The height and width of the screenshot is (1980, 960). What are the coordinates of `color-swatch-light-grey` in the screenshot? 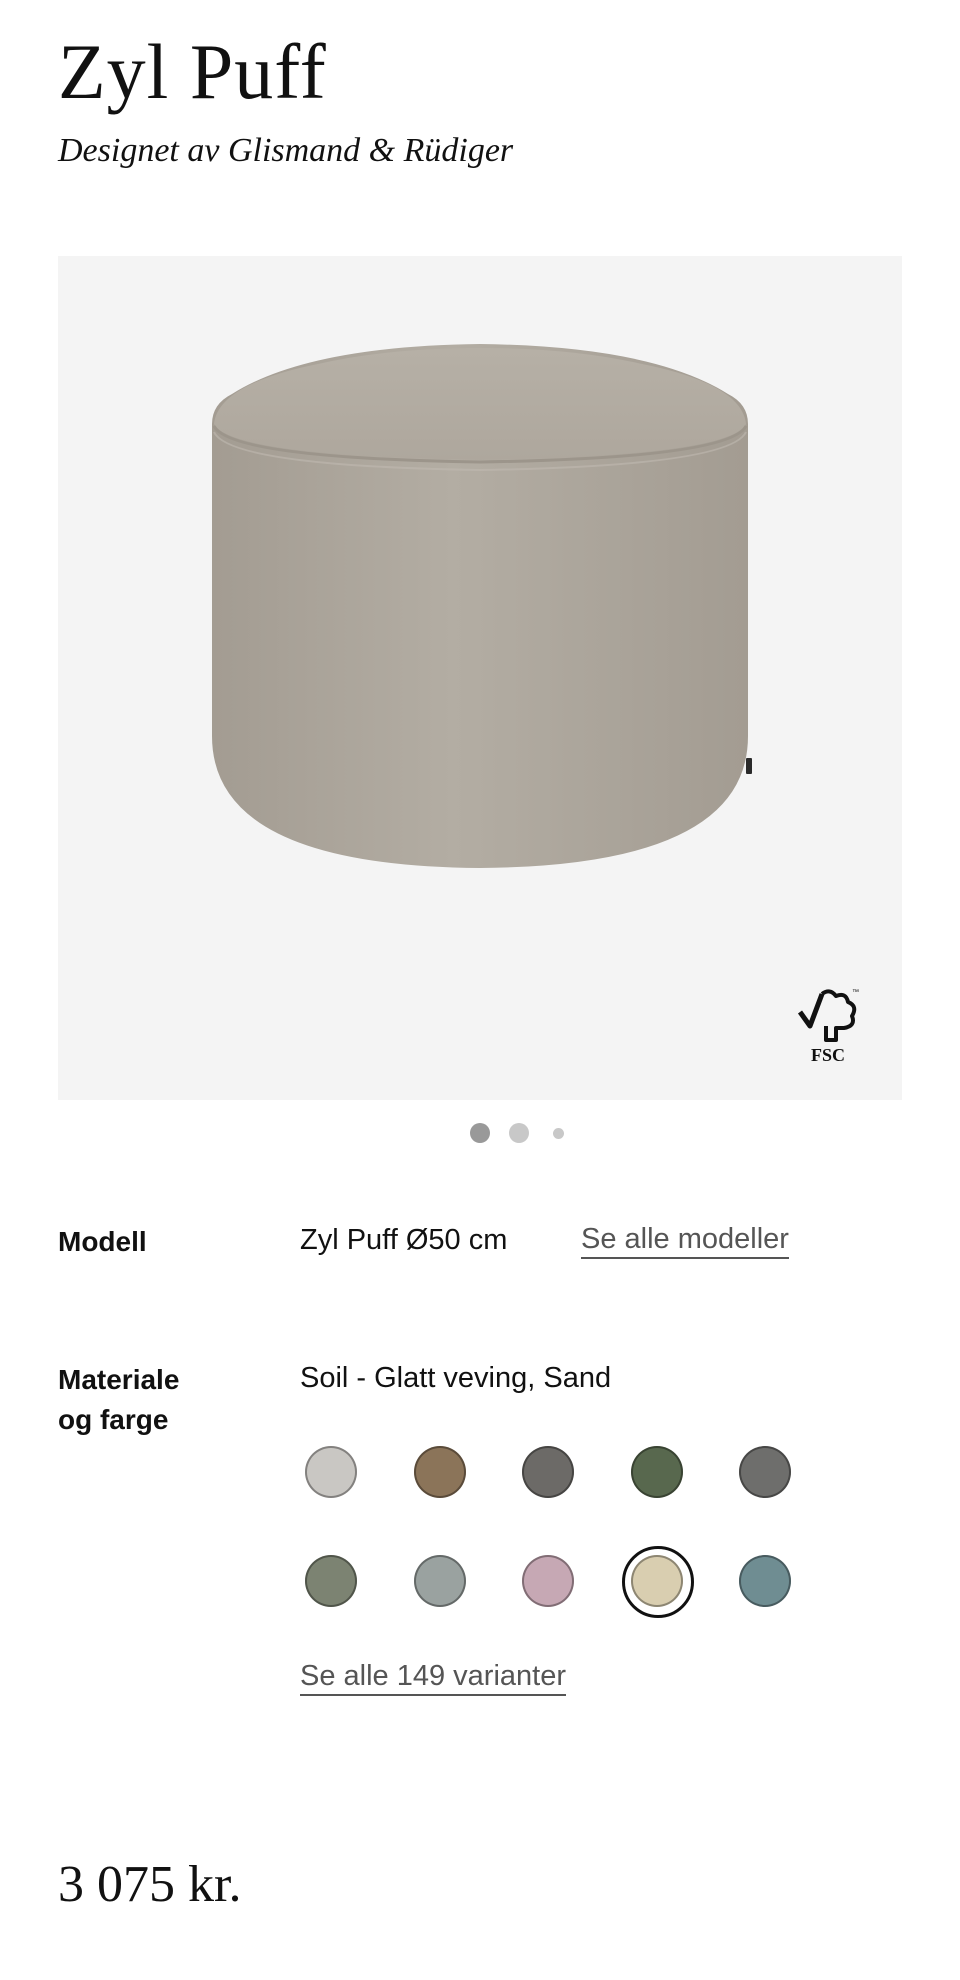 It's located at (331, 1472).